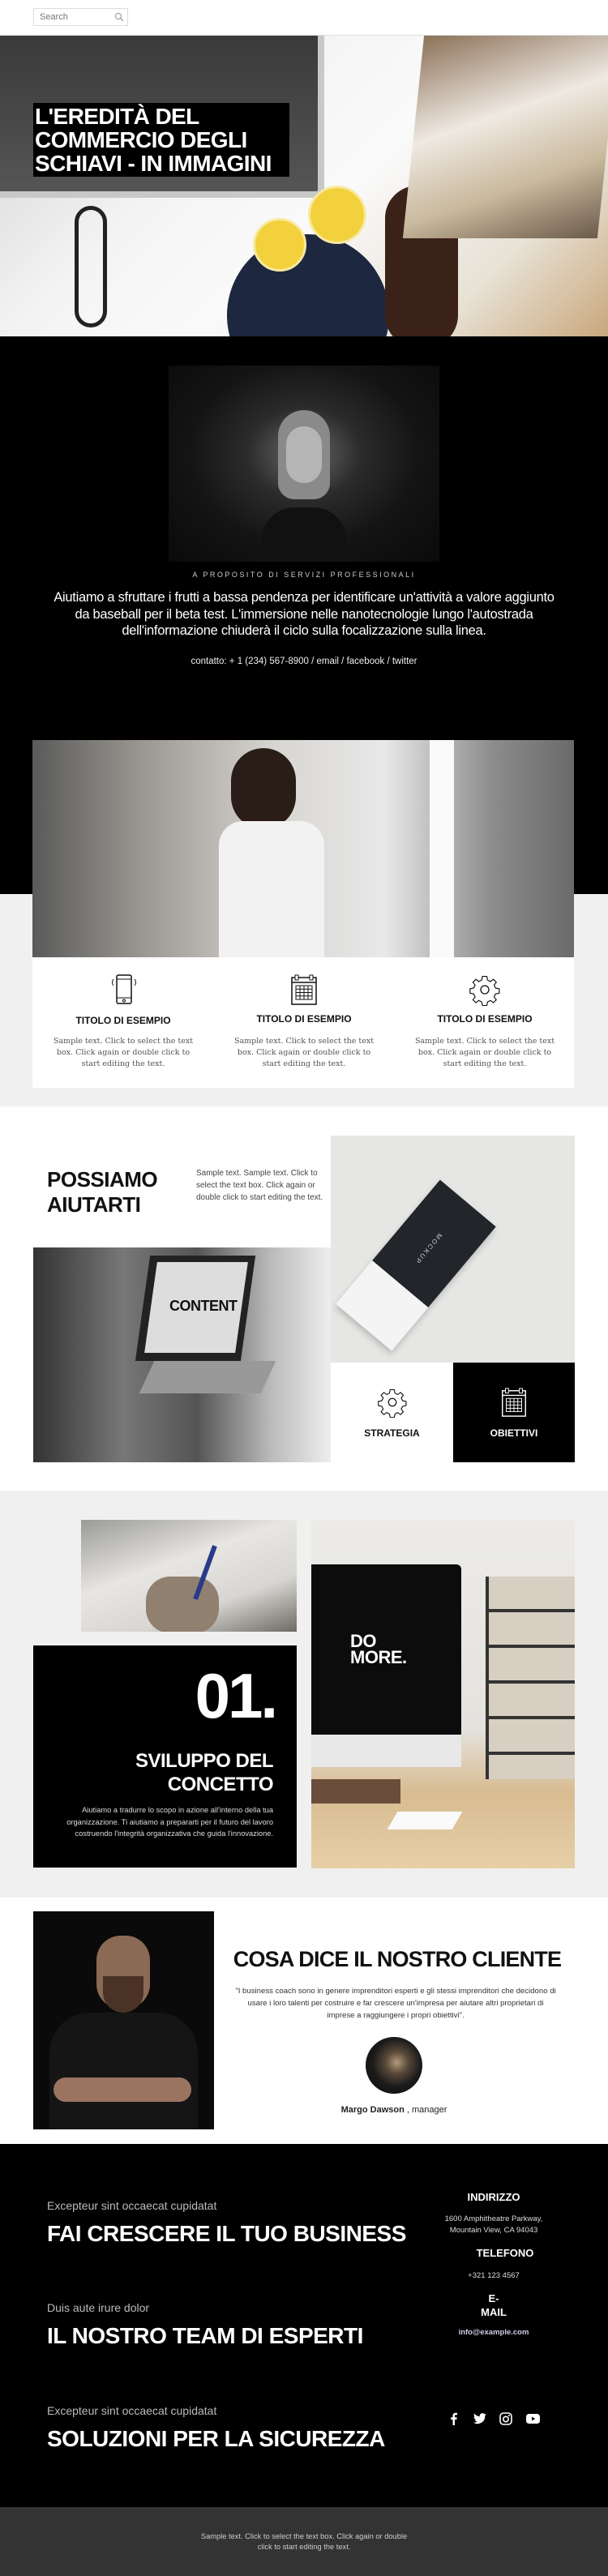  Describe the element at coordinates (304, 575) in the screenshot. I see `about-caption: A PROPOSITO DI SERVIZI PROFESSIONALI` at that location.